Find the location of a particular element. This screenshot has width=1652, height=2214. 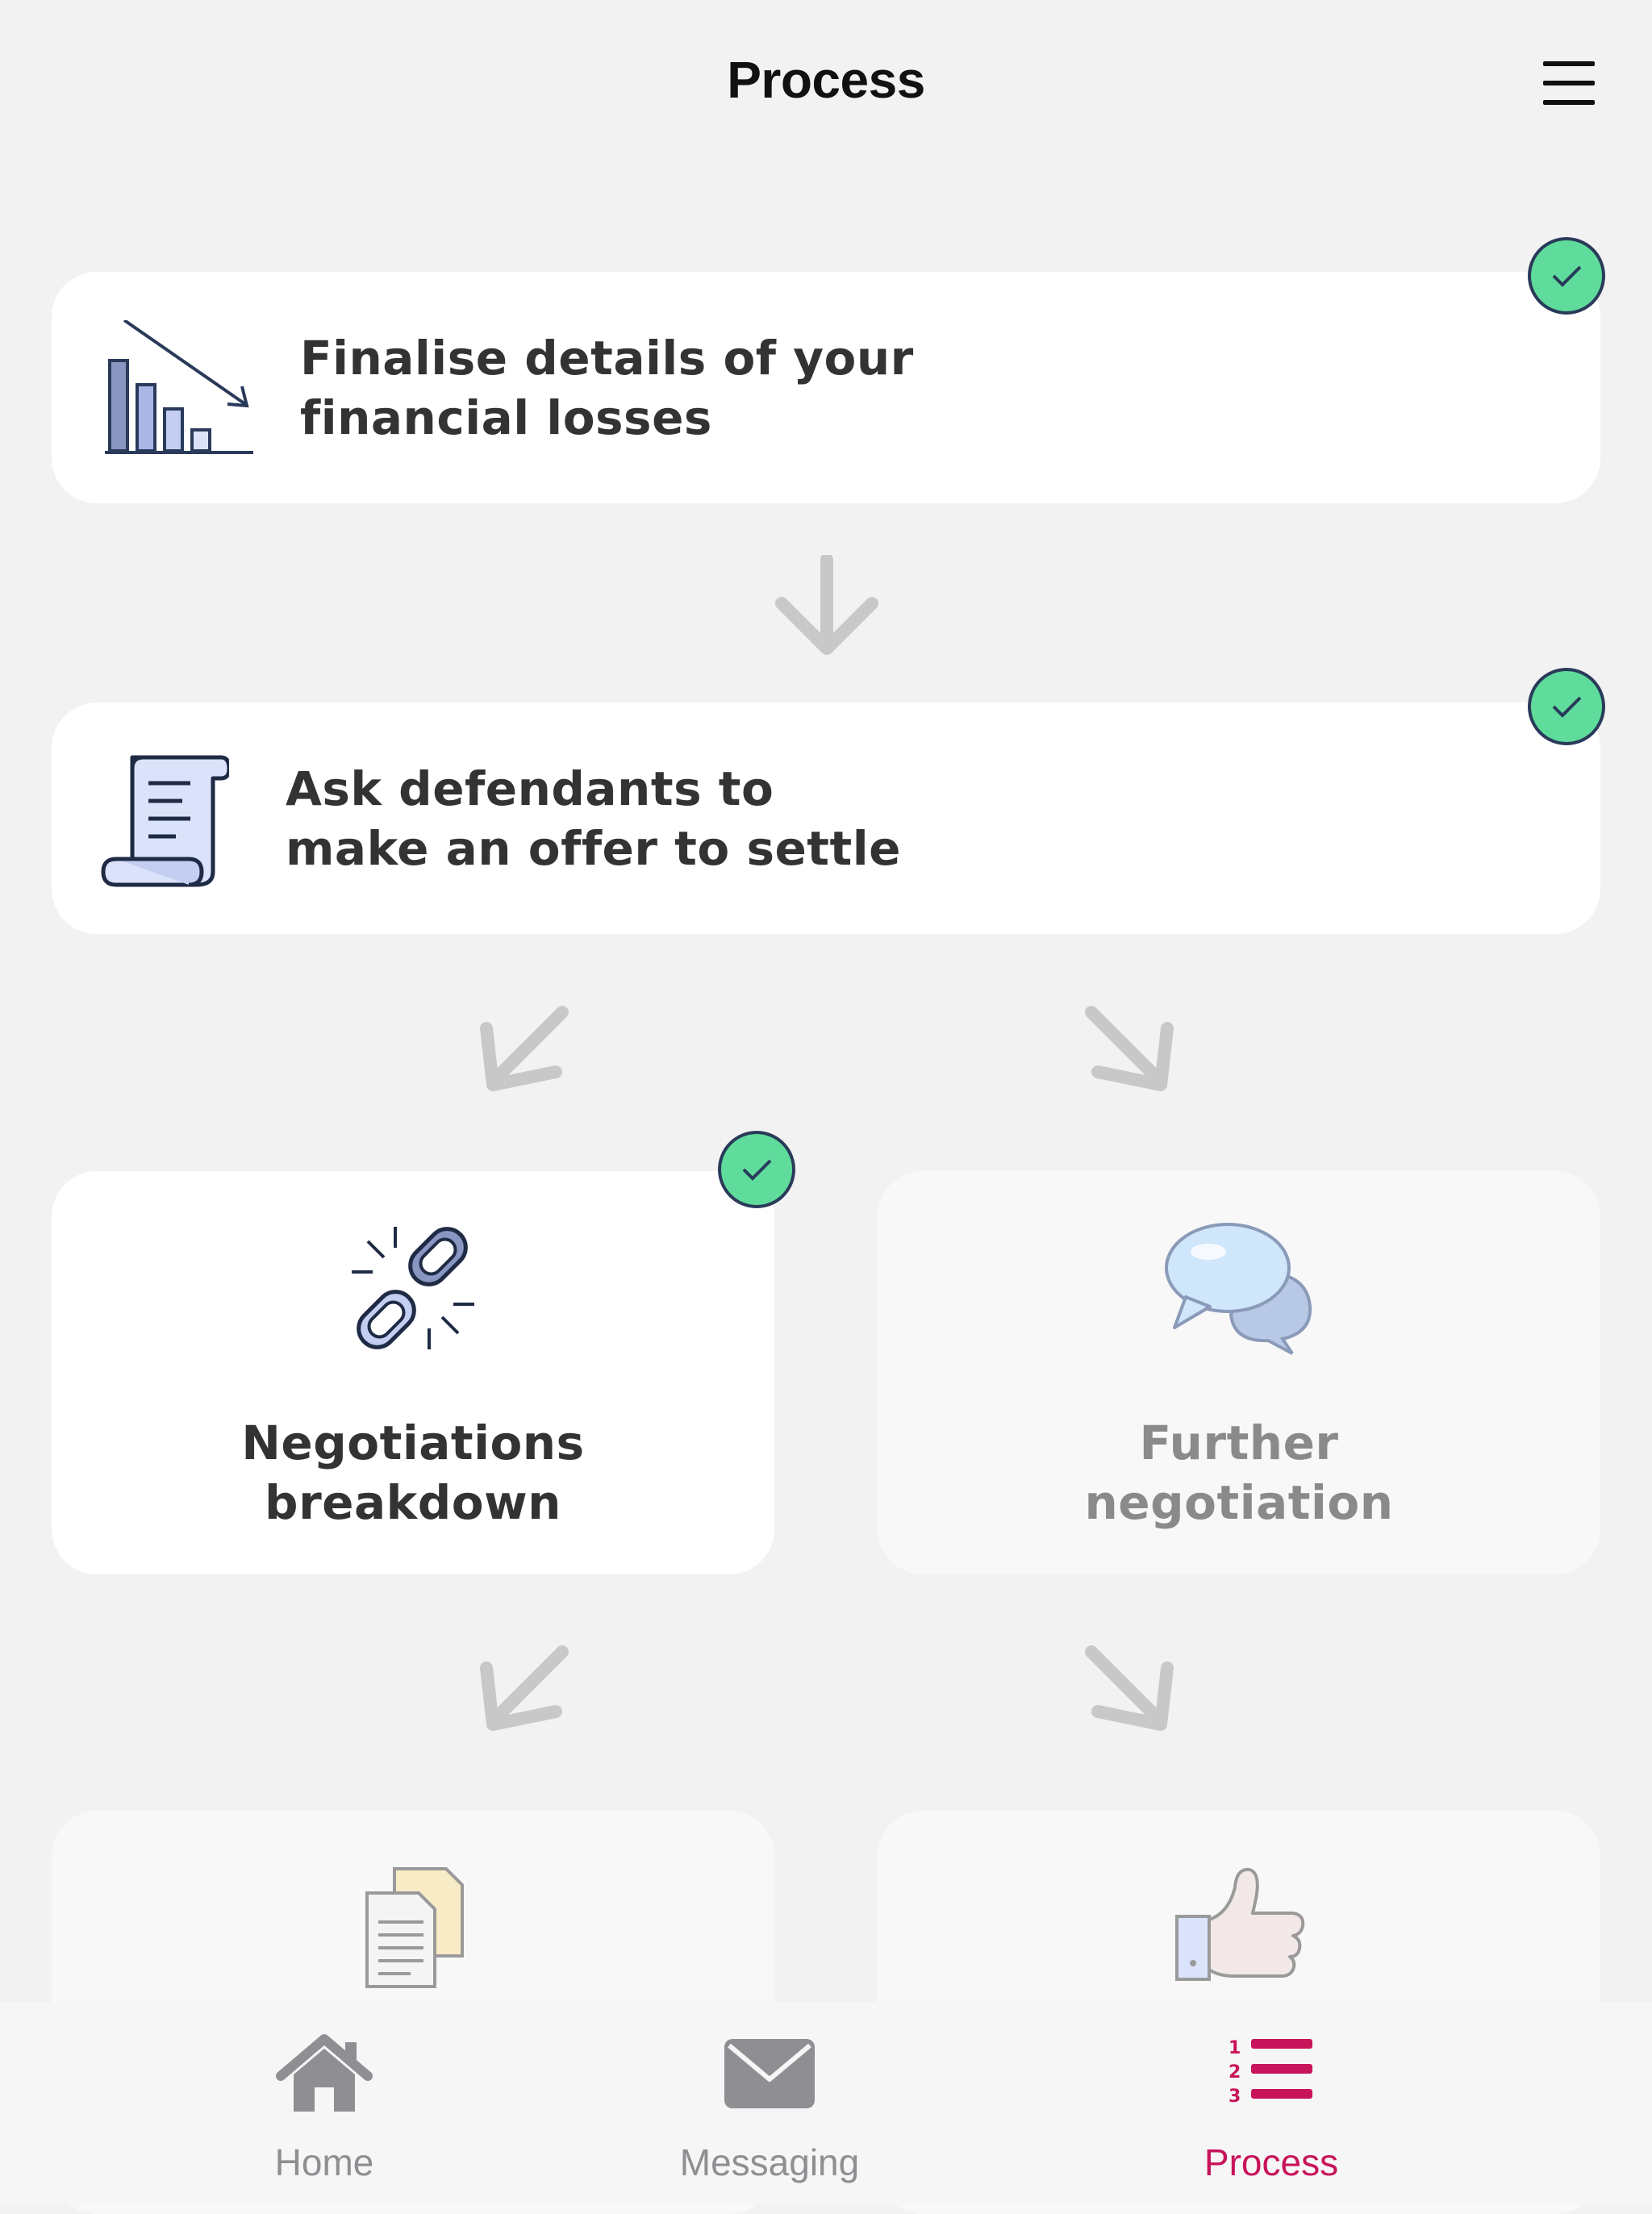

tab-process: 1 2 3 Process is located at coordinates (1271, 2103).